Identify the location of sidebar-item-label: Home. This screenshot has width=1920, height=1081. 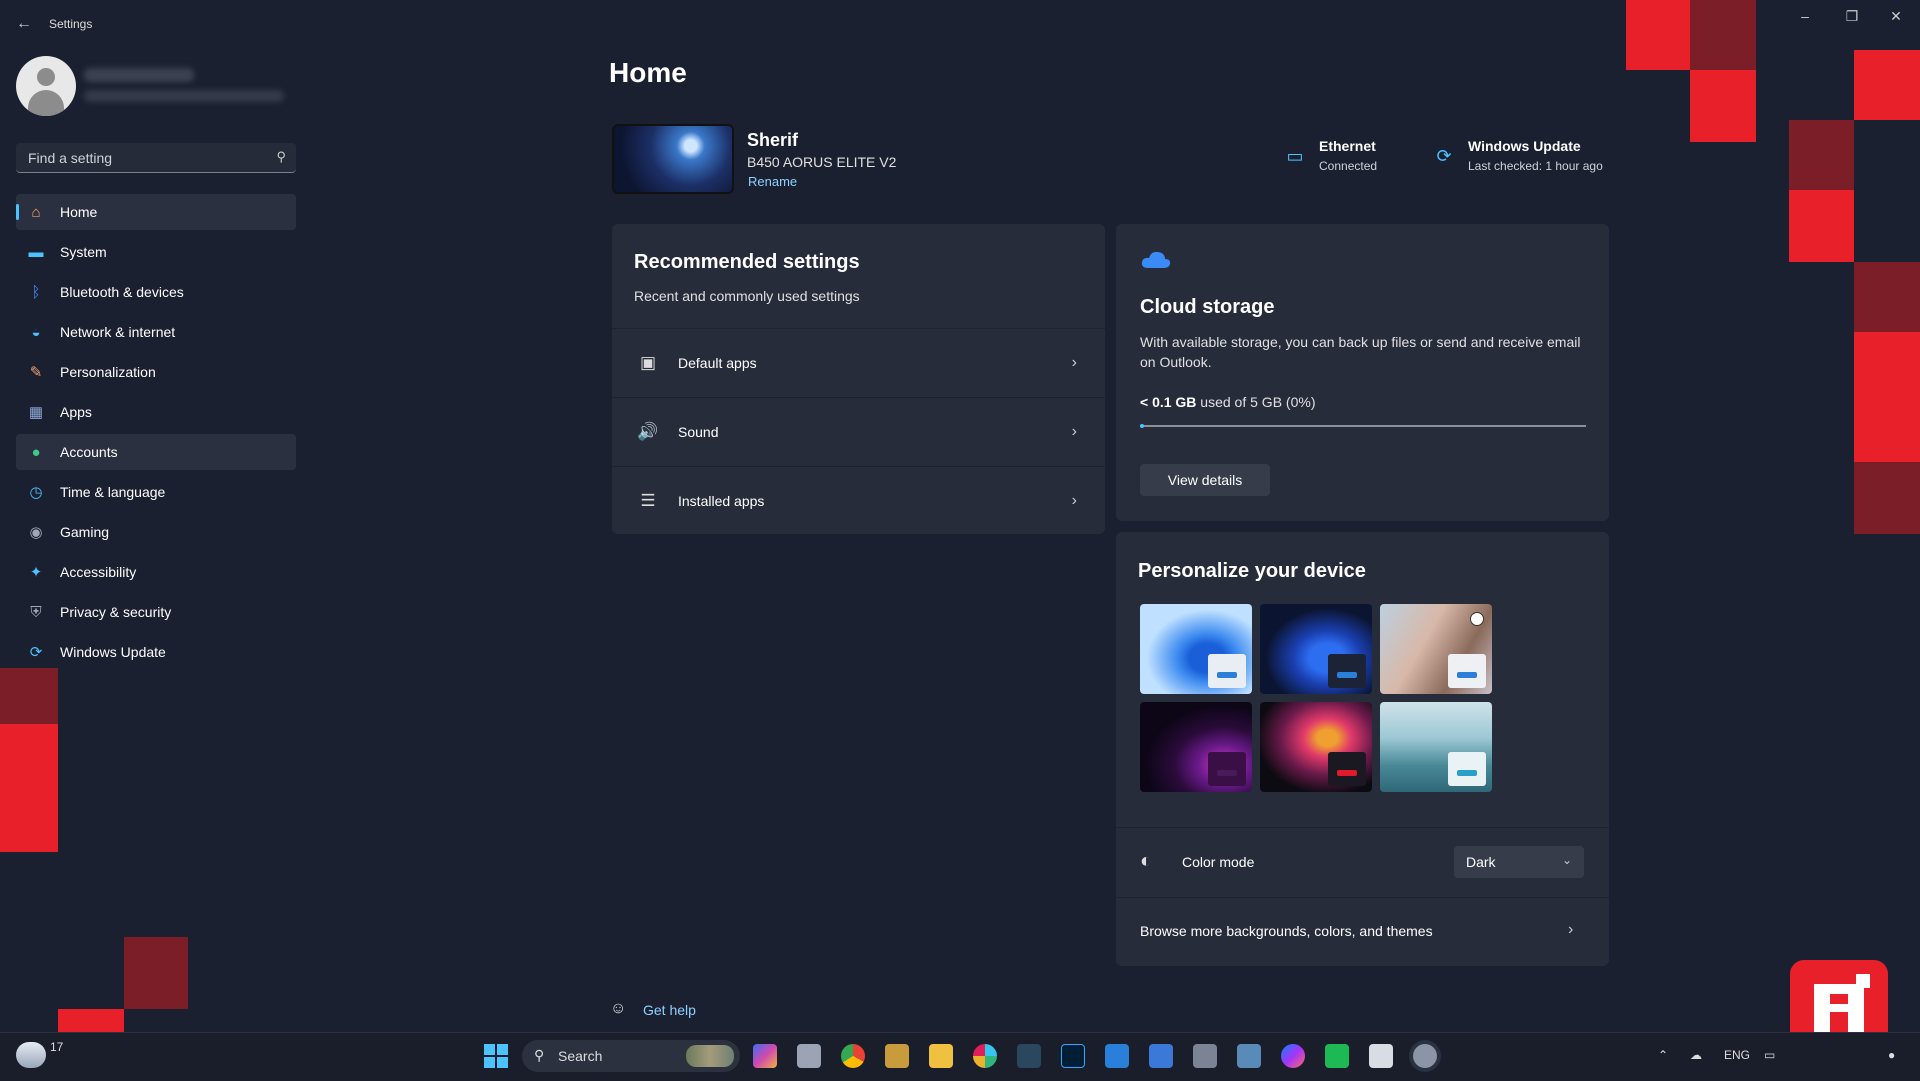
(79, 212).